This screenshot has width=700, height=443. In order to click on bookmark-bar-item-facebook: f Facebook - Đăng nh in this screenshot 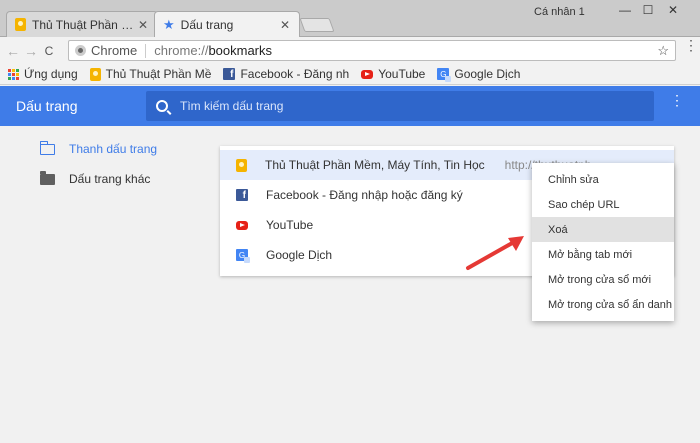, I will do `click(286, 74)`.